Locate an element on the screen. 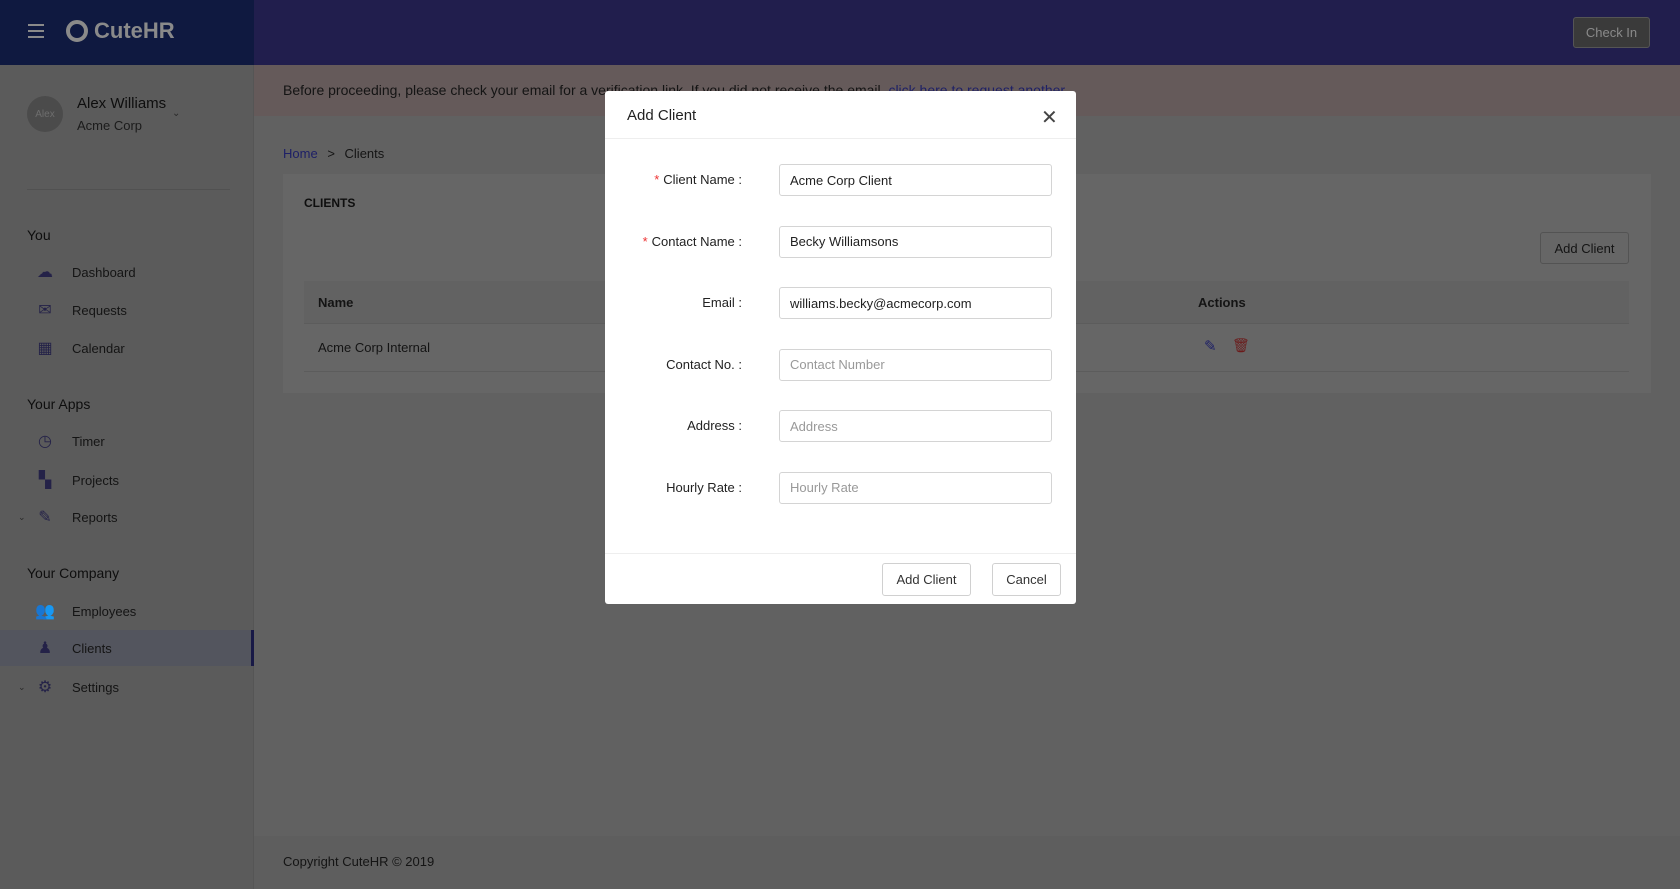 The width and height of the screenshot is (1680, 889). column-name: Name is located at coordinates (336, 302).